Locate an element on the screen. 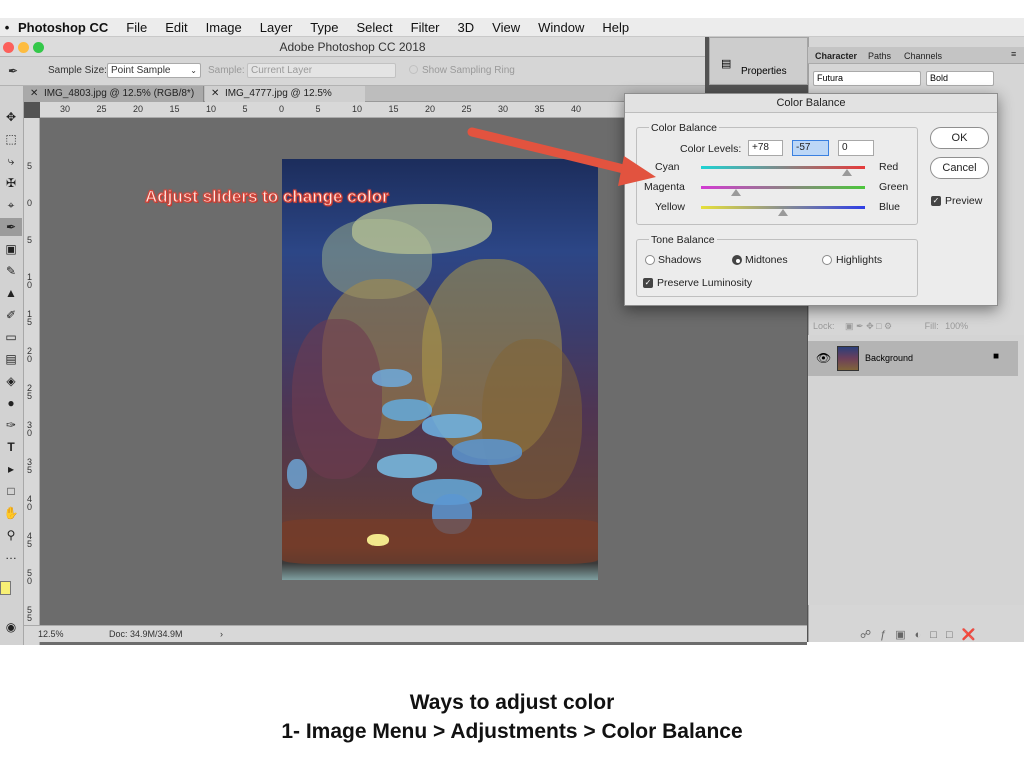 This screenshot has height=768, width=1024. ok-button: OK is located at coordinates (959, 138).